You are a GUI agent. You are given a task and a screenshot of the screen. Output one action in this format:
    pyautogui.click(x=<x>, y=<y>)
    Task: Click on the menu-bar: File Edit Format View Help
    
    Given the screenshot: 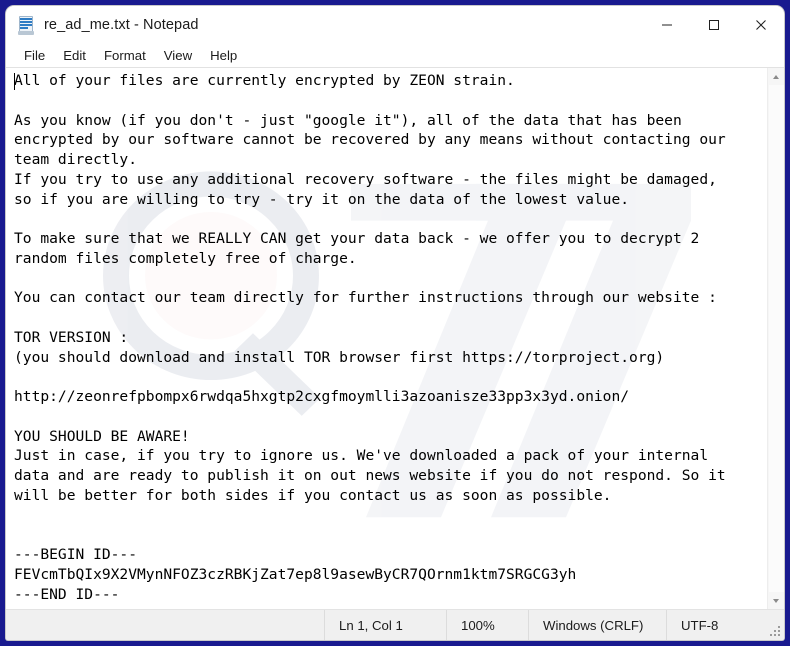 What is the action you would take?
    pyautogui.click(x=395, y=56)
    